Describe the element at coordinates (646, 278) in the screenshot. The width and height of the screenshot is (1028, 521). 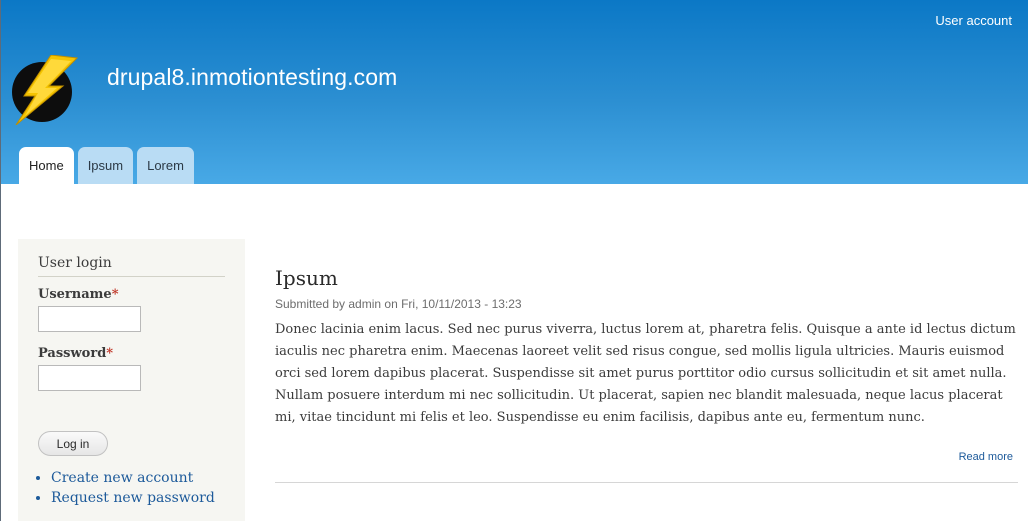
I see `article-title: Ipsum` at that location.